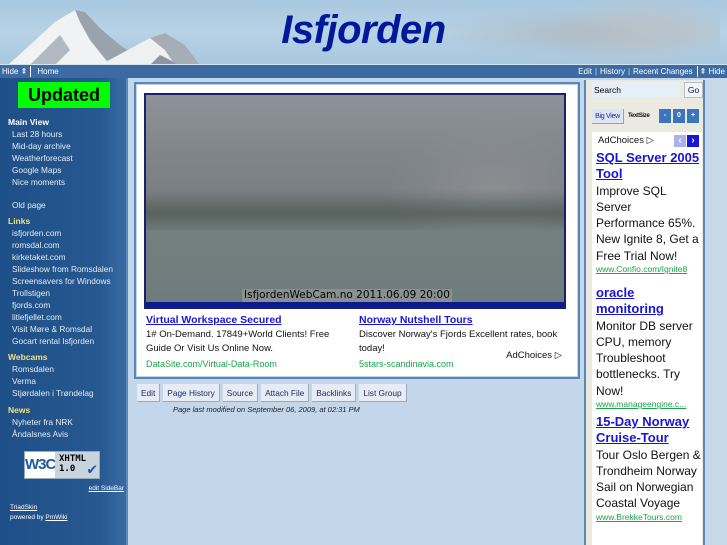 Image resolution: width=727 pixels, height=545 pixels. What do you see at coordinates (38, 257) in the screenshot?
I see `sidebar-link-kirketaket: kirketaket.com` at bounding box center [38, 257].